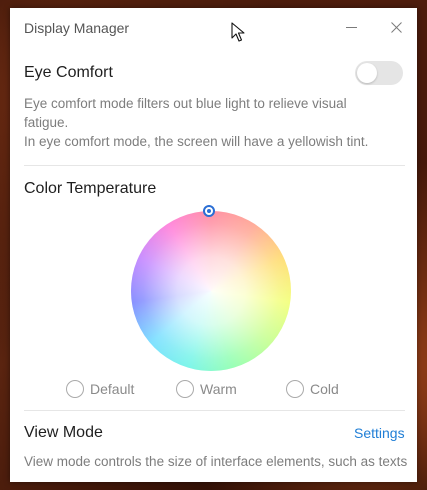  Describe the element at coordinates (218, 389) in the screenshot. I see `radio-warm-label: Warm` at that location.